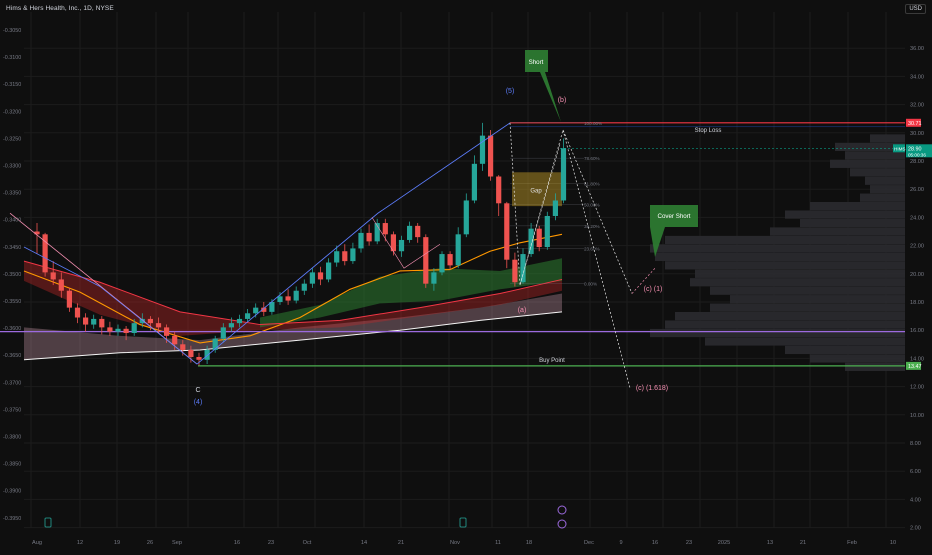 The height and width of the screenshot is (555, 932). Describe the element at coordinates (899, 148) in the screenshot. I see `symbol-tag-text: HIMS` at that location.